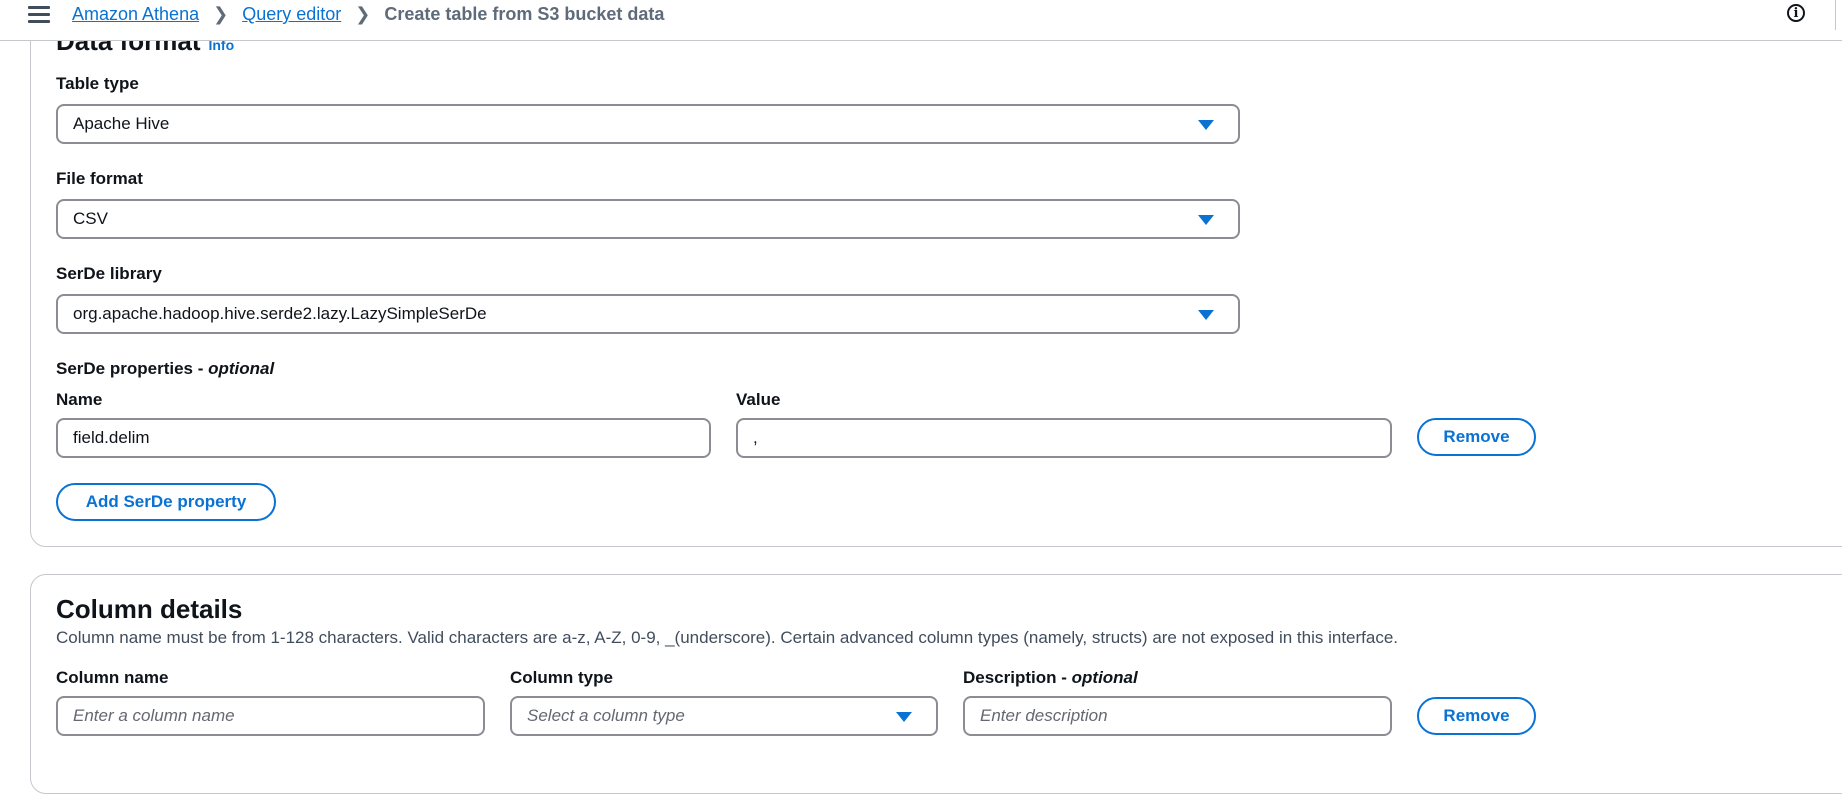  Describe the element at coordinates (648, 219) in the screenshot. I see `file-format-select: CSV` at that location.